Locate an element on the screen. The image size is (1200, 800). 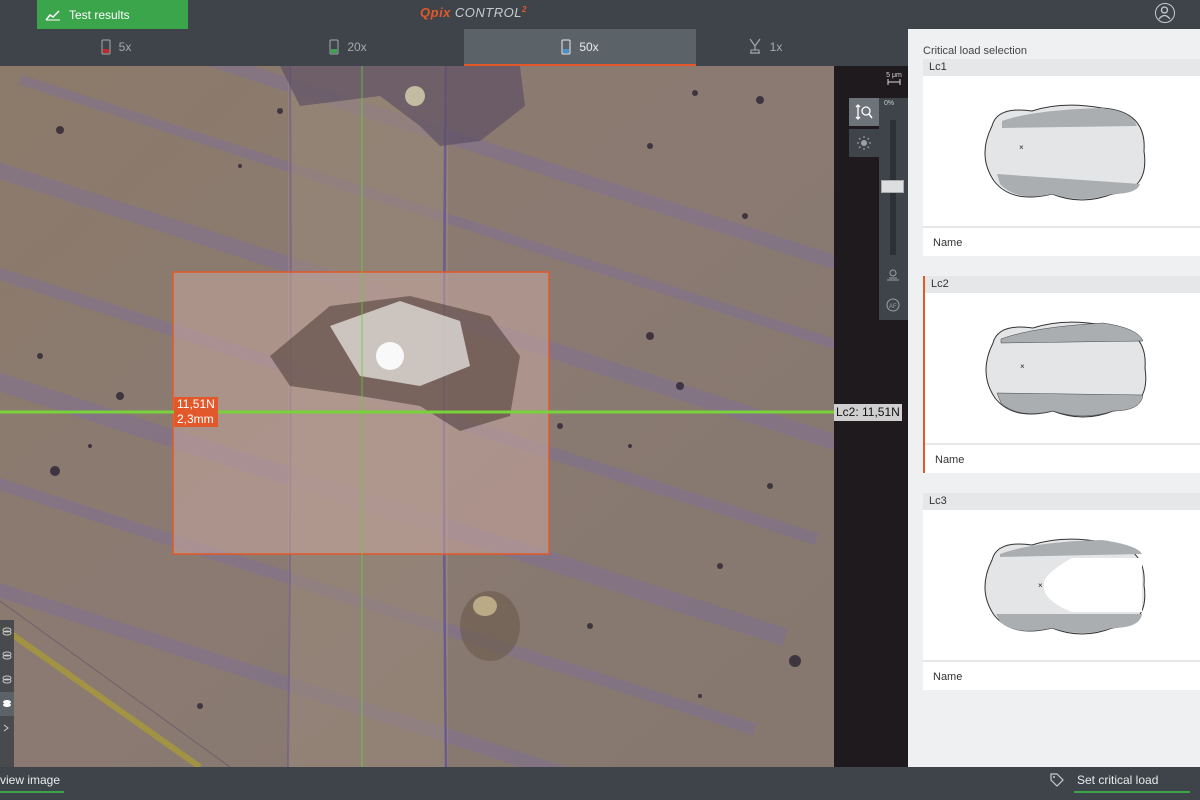
arrow-right-icon is located at coordinates (6, 728).